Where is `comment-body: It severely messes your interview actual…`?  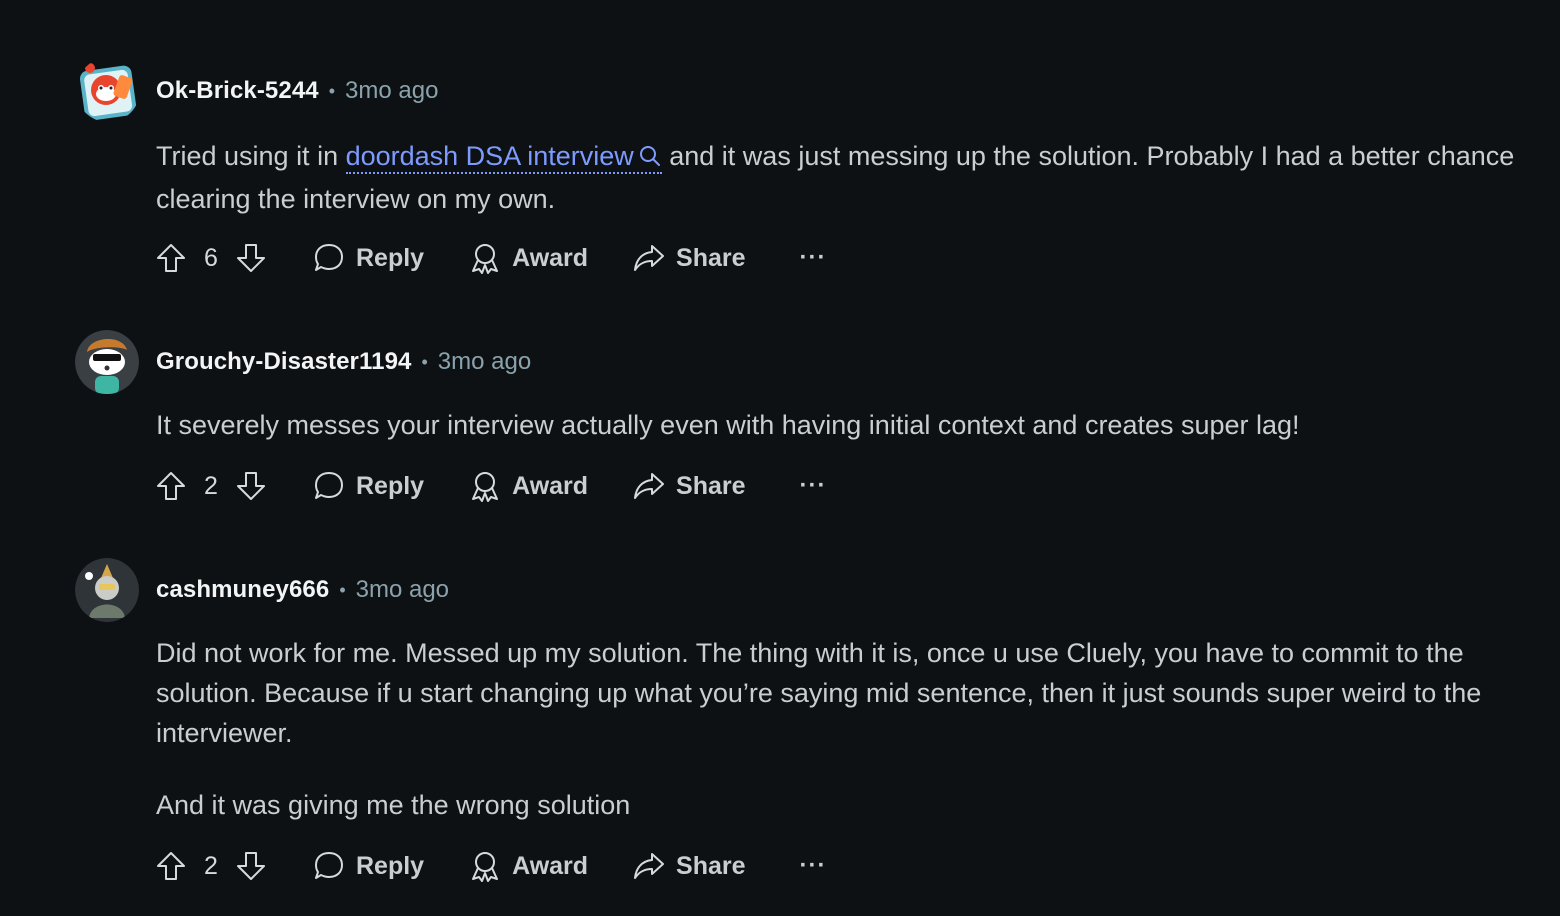
comment-body: It severely messes your interview actual… is located at coordinates (846, 425).